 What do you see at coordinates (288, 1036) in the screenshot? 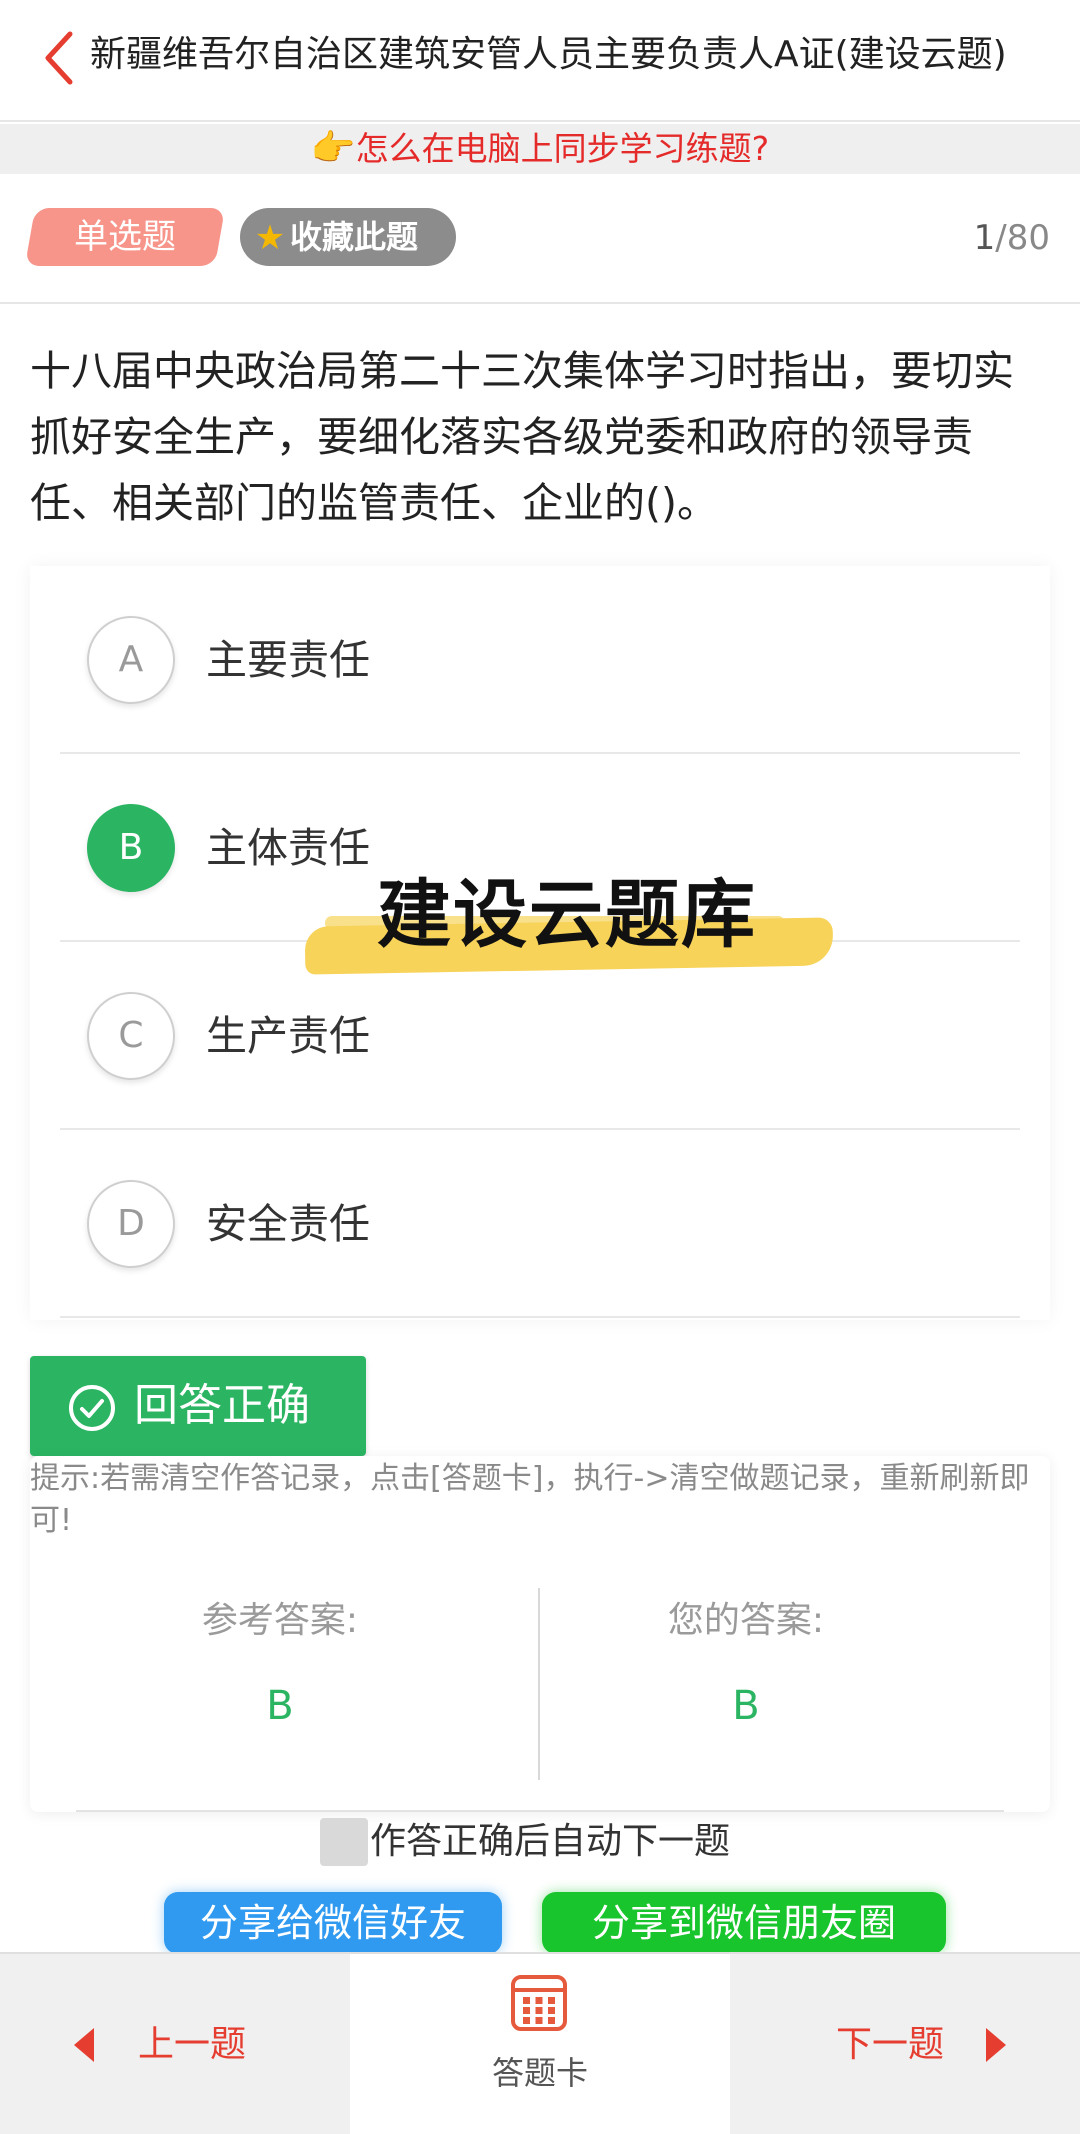
I see `option-text: 生产责任` at bounding box center [288, 1036].